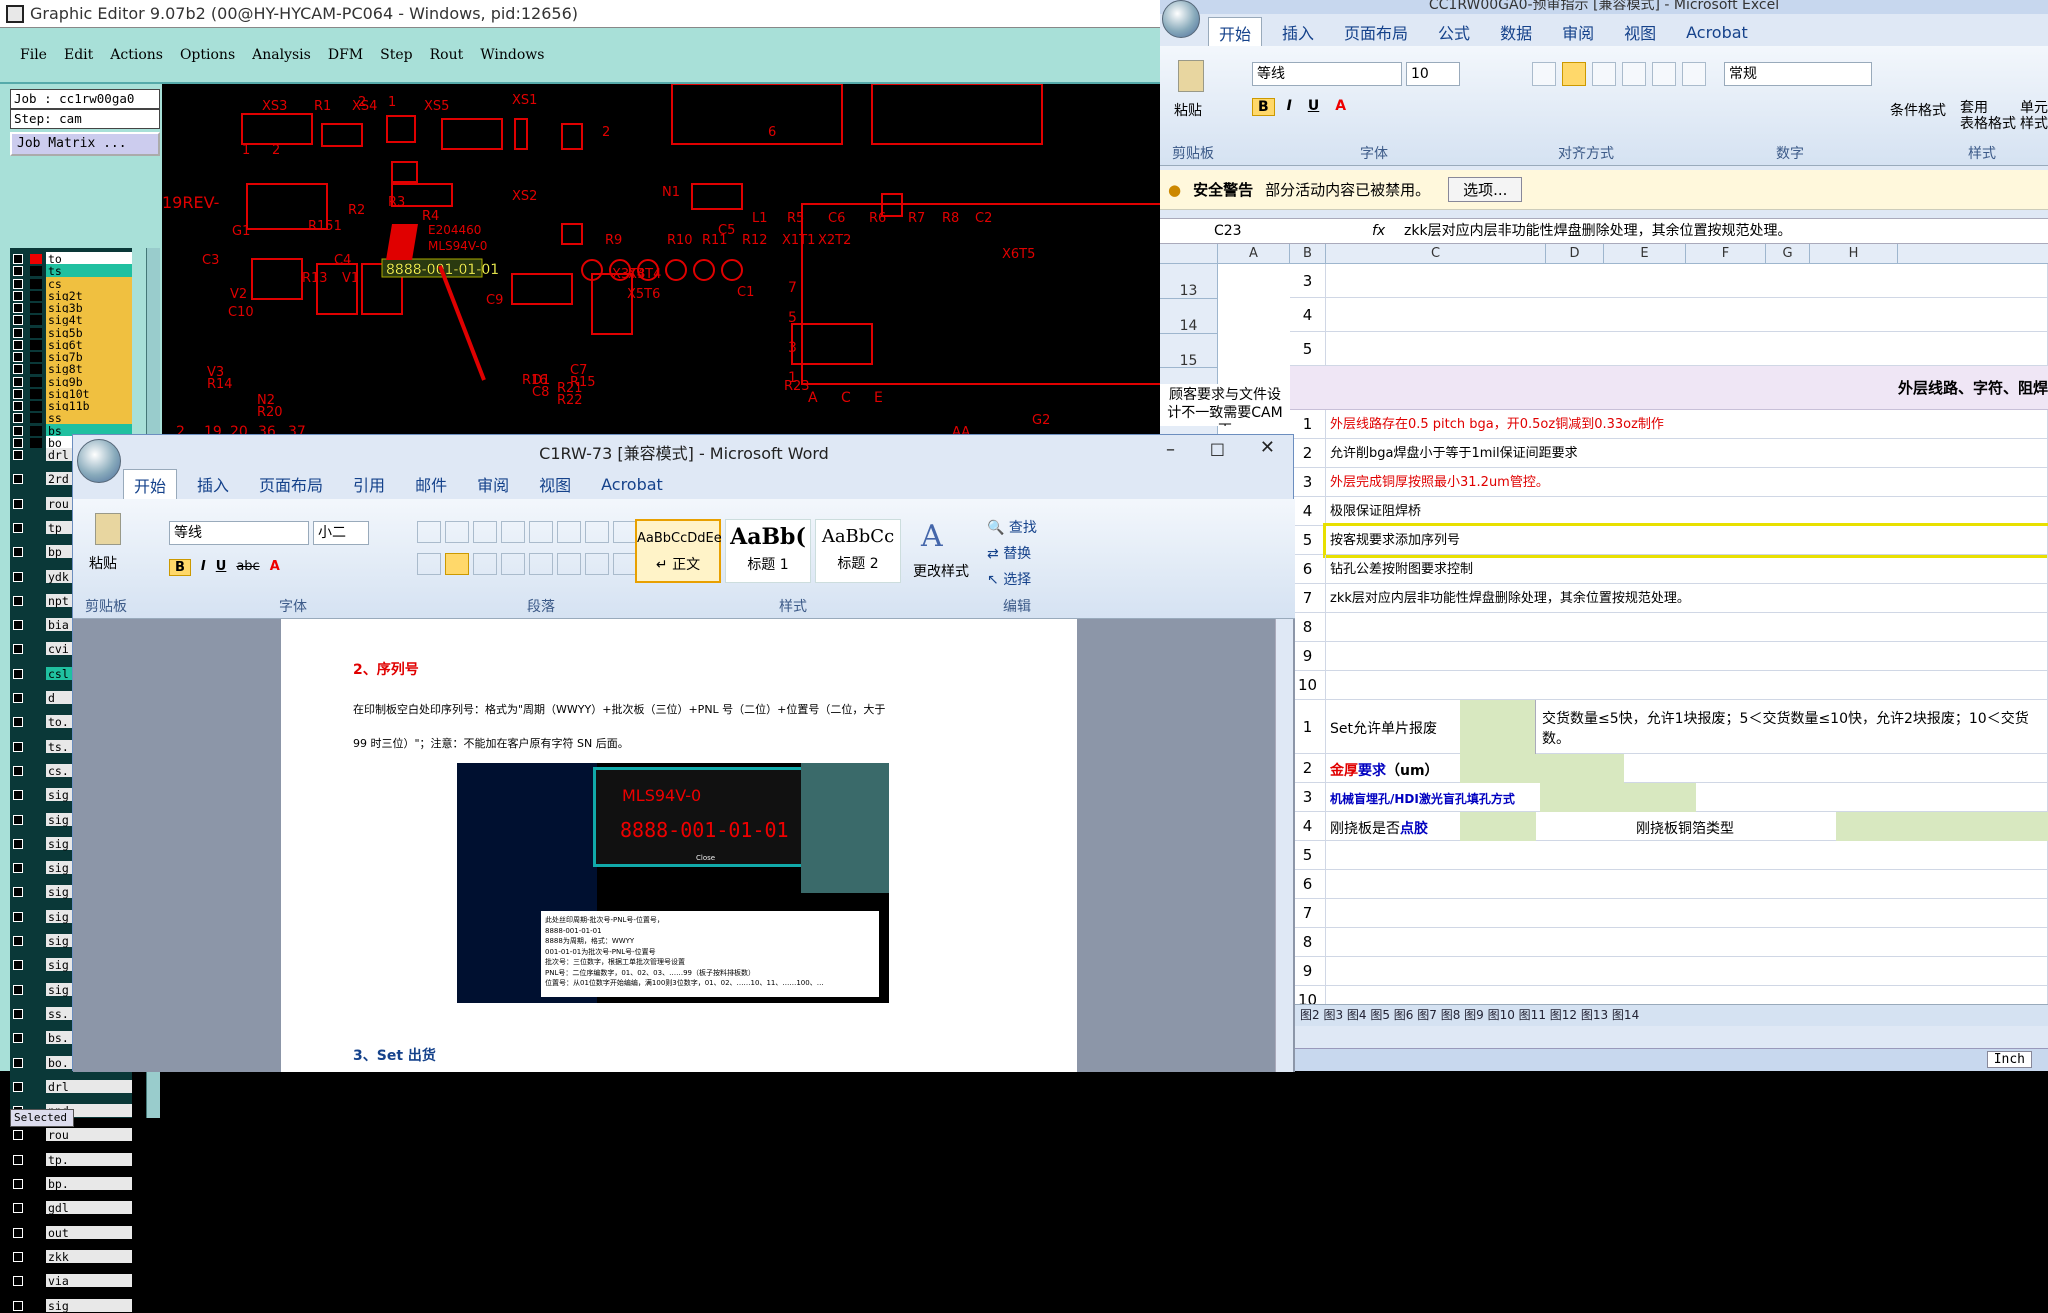 Image resolution: width=2048 pixels, height=1313 pixels. What do you see at coordinates (457, 564) in the screenshot?
I see `align-center-icon` at bounding box center [457, 564].